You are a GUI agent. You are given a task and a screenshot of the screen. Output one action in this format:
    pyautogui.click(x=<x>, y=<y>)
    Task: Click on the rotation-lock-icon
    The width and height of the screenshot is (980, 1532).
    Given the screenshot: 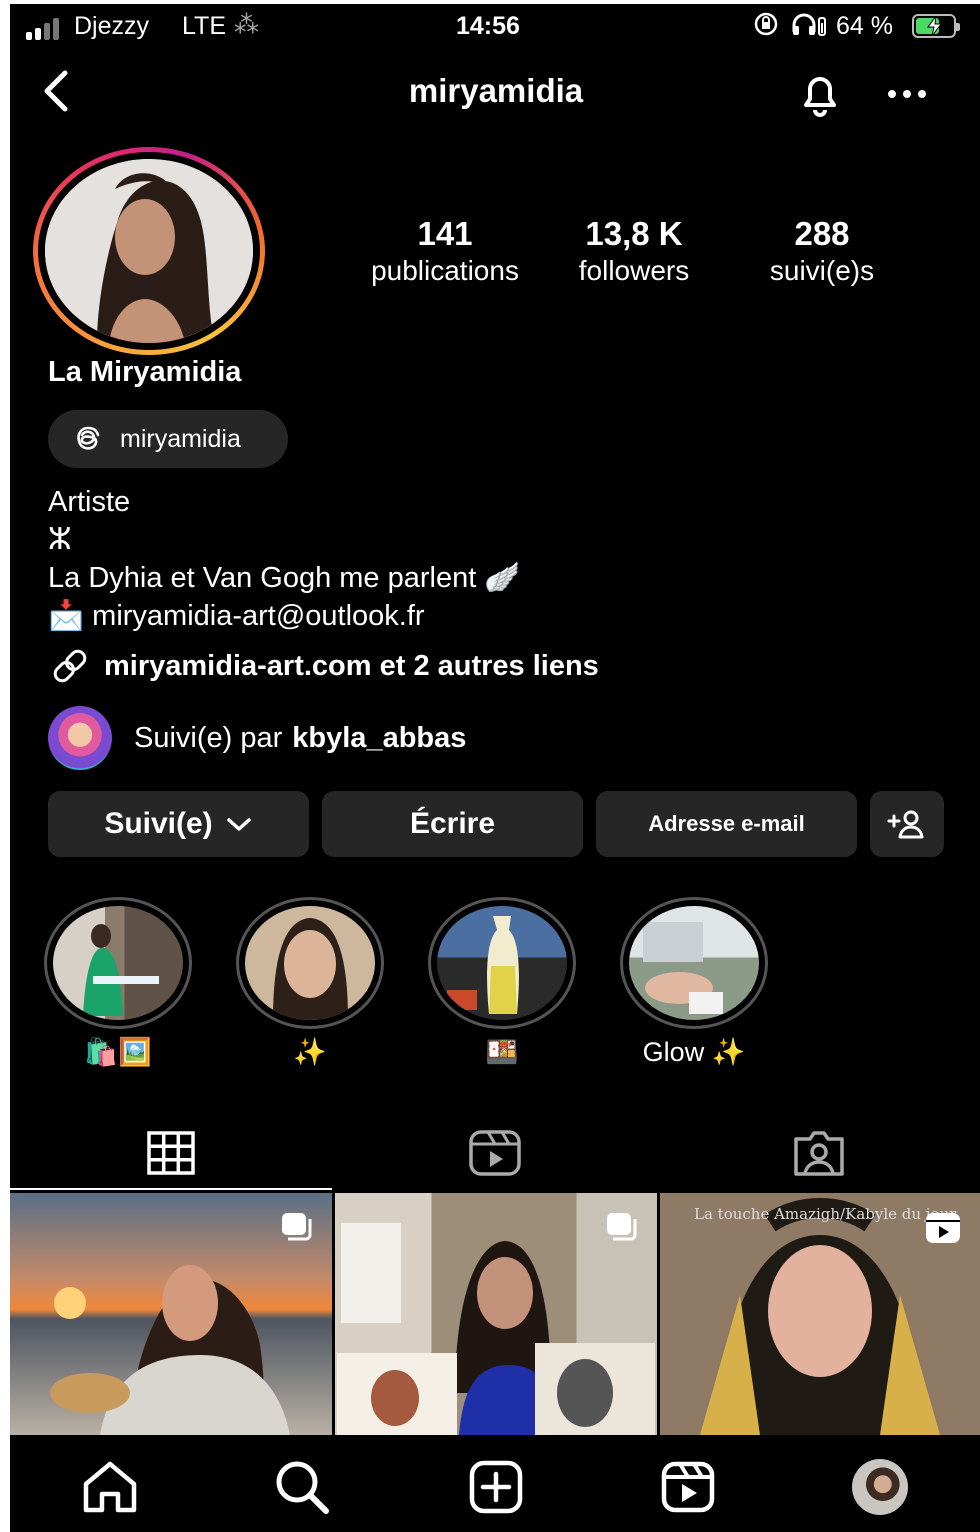 What is the action you would take?
    pyautogui.click(x=766, y=27)
    